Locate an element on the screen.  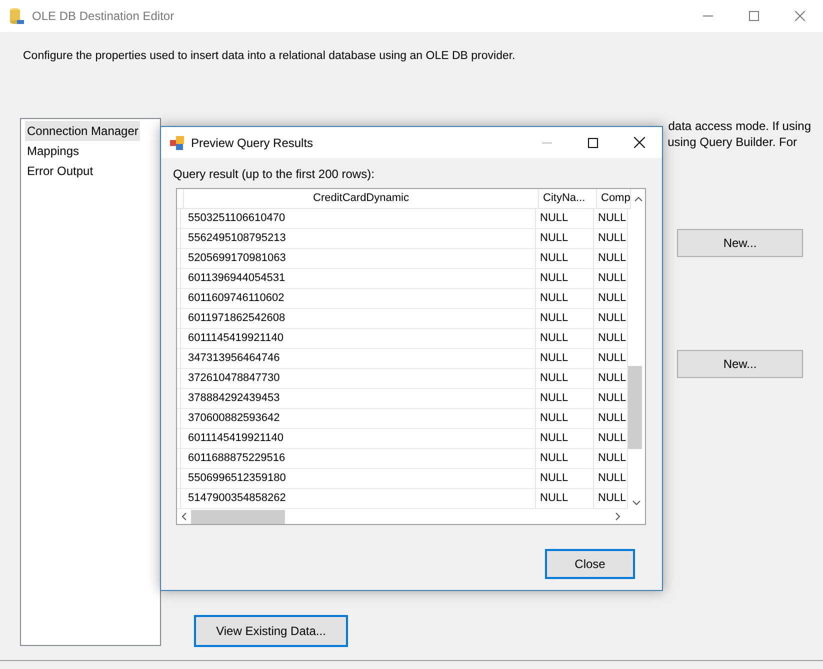
horizontal-scrollbar is located at coordinates (238, 517).